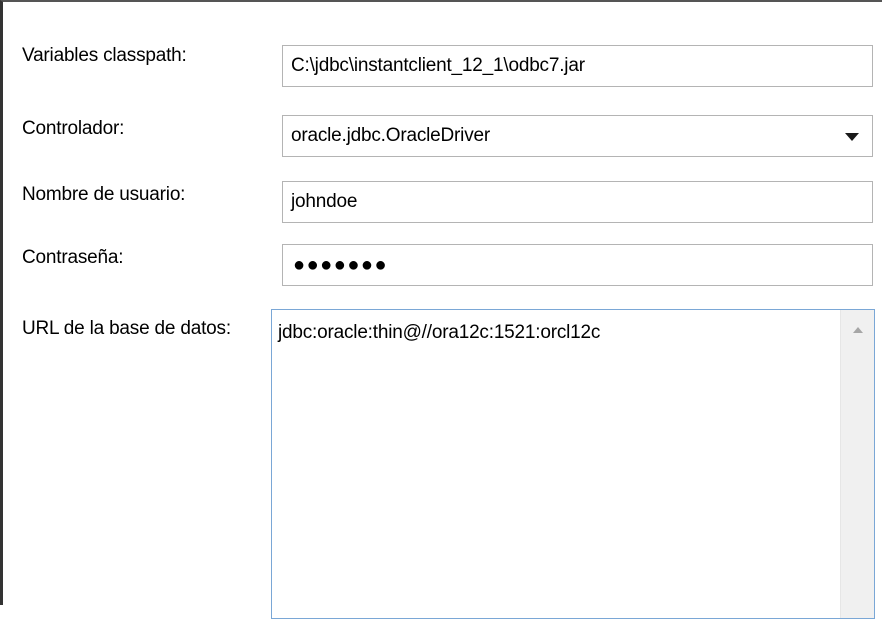 Image resolution: width=882 pixels, height=619 pixels. What do you see at coordinates (126, 328) in the screenshot?
I see `database-url-label: URL de la base de datos:` at bounding box center [126, 328].